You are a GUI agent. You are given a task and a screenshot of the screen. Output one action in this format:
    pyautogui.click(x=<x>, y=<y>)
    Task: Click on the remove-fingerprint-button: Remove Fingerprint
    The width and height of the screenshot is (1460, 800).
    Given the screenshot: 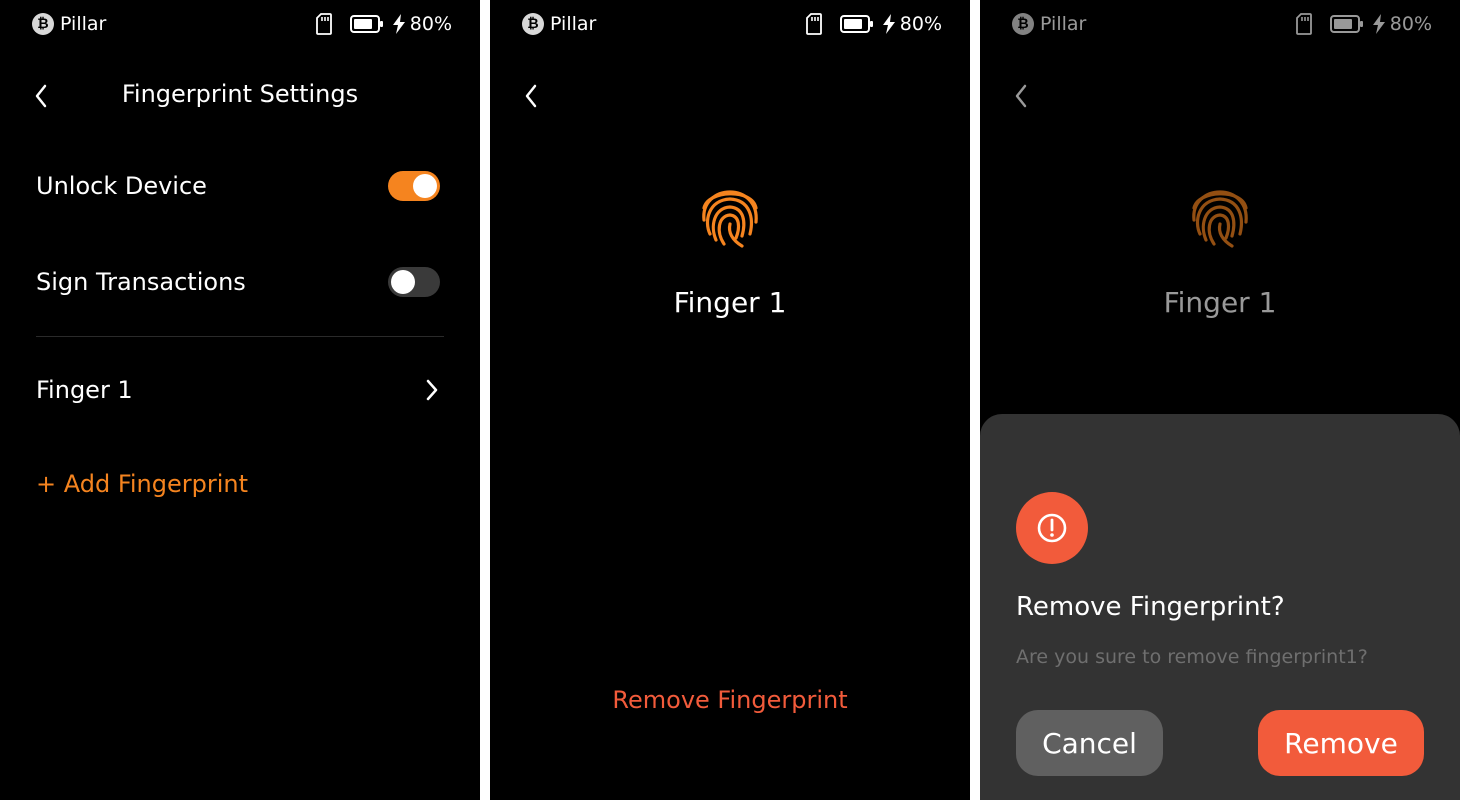 What is the action you would take?
    pyautogui.click(x=730, y=700)
    